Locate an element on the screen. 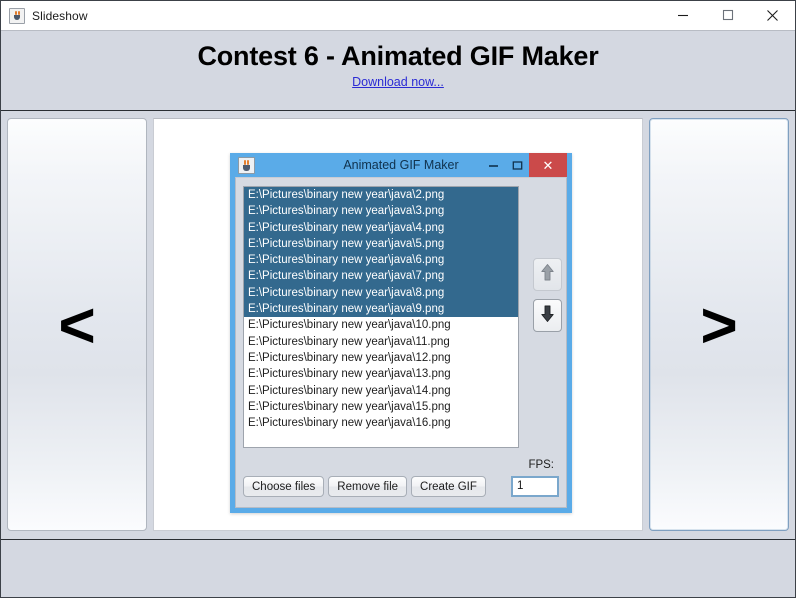 Image resolution: width=796 pixels, height=598 pixels. file-list-item: E:\Pictures\binary new year\java\9.png is located at coordinates (381, 309).